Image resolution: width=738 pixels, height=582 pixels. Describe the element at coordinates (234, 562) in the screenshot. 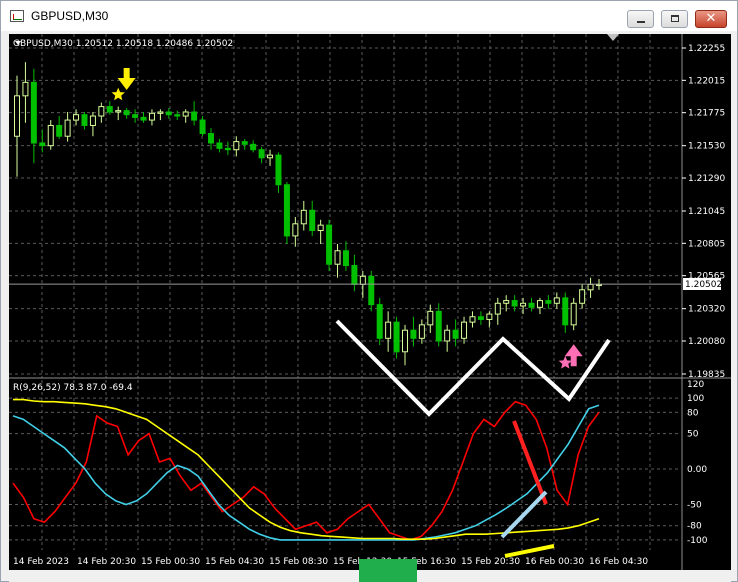

I see `time-label: 15 Feb 04:30` at that location.